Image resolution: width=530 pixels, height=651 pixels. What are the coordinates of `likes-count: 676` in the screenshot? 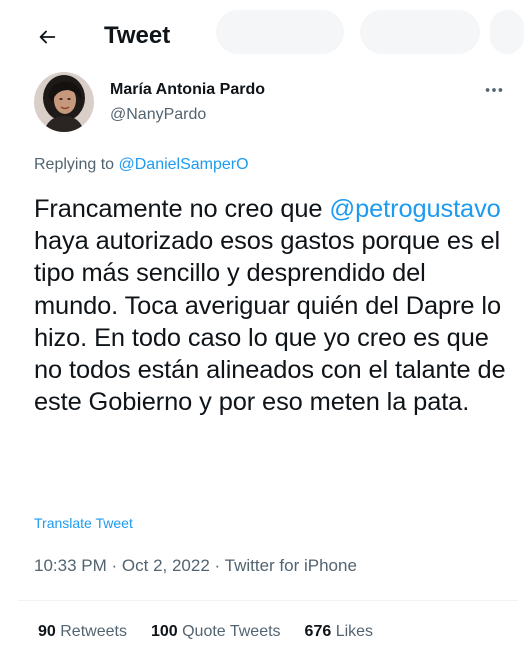 It's located at (318, 631).